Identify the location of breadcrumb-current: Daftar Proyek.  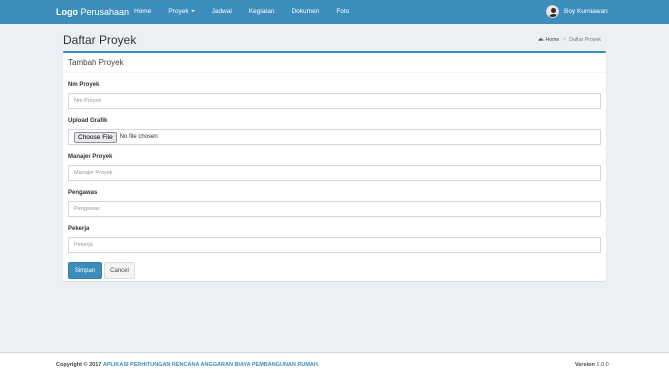
(585, 40).